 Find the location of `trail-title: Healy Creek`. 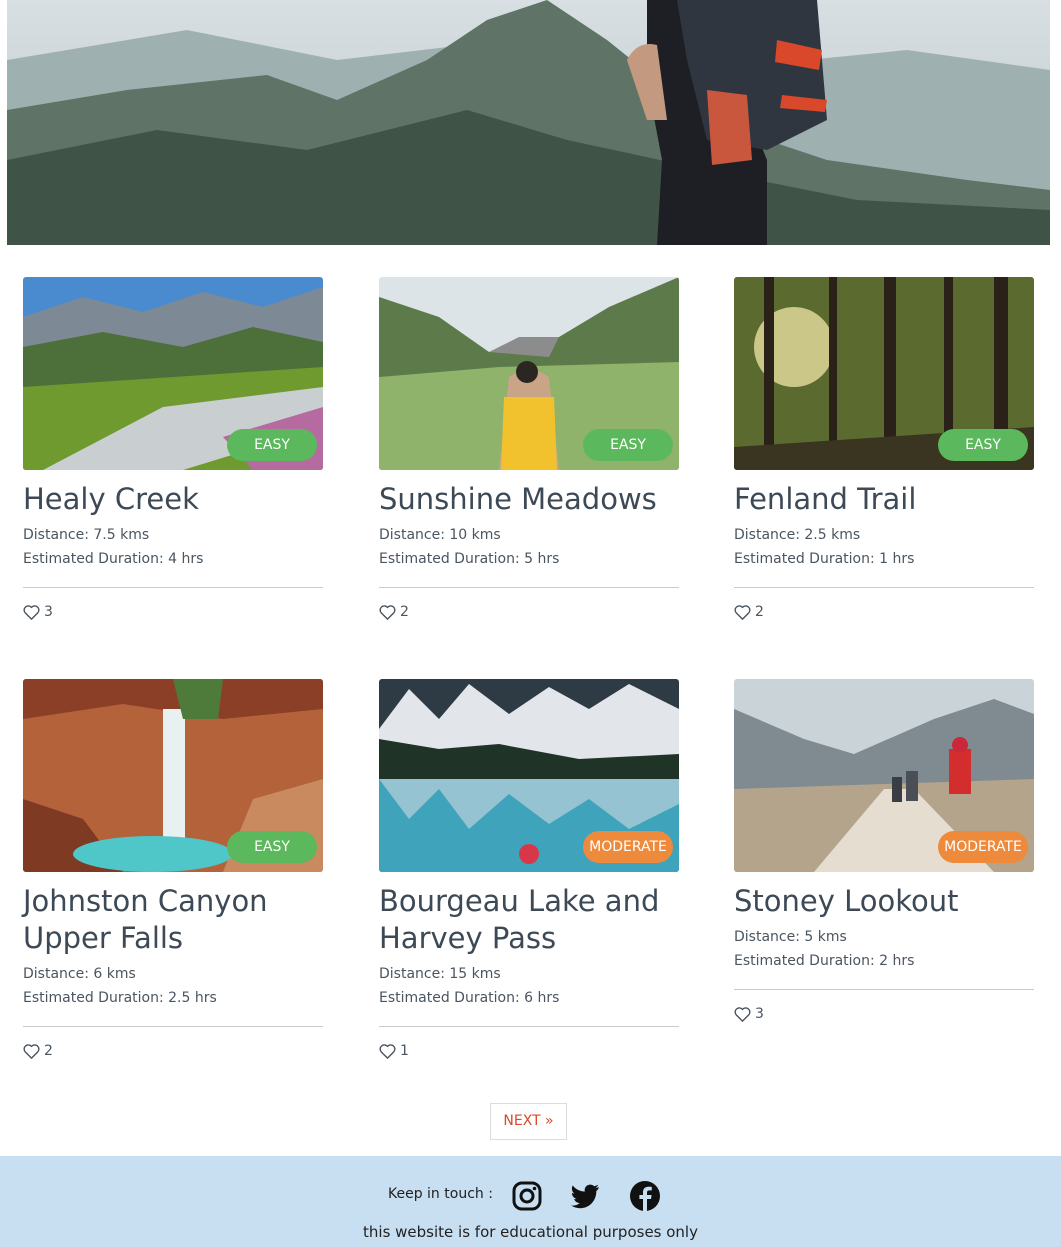

trail-title: Healy Creek is located at coordinates (173, 499).